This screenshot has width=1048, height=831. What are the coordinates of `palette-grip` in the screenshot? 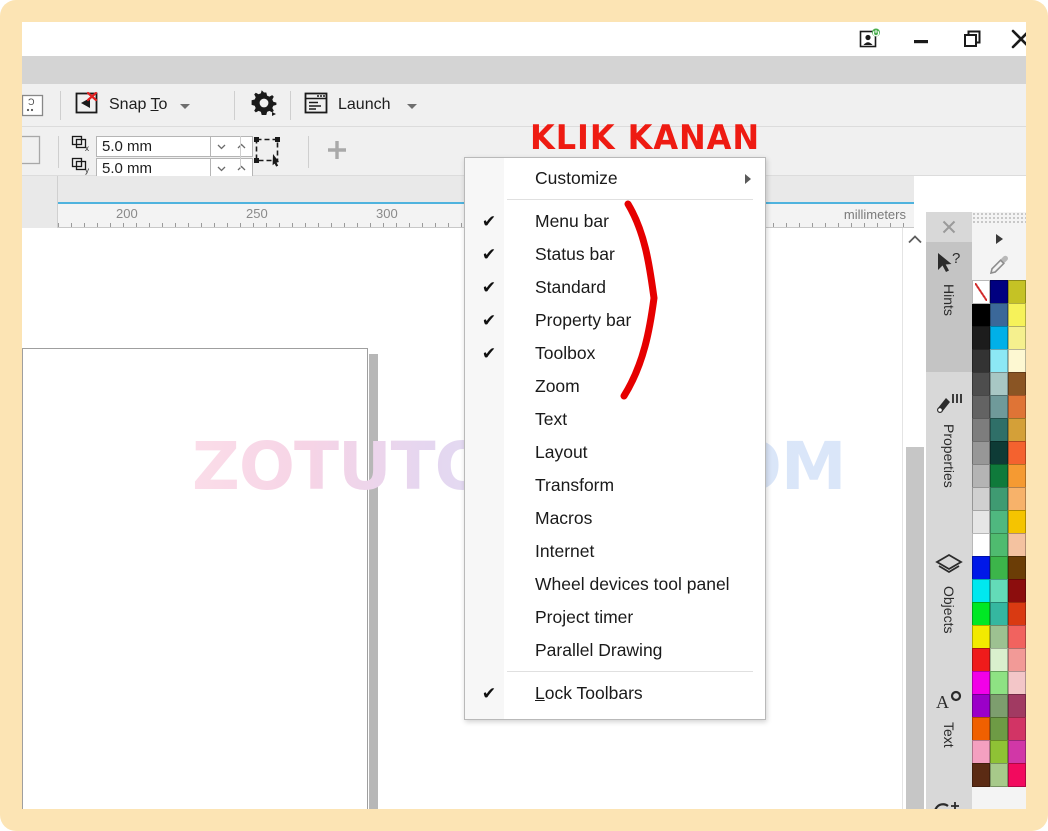 It's located at (999, 218).